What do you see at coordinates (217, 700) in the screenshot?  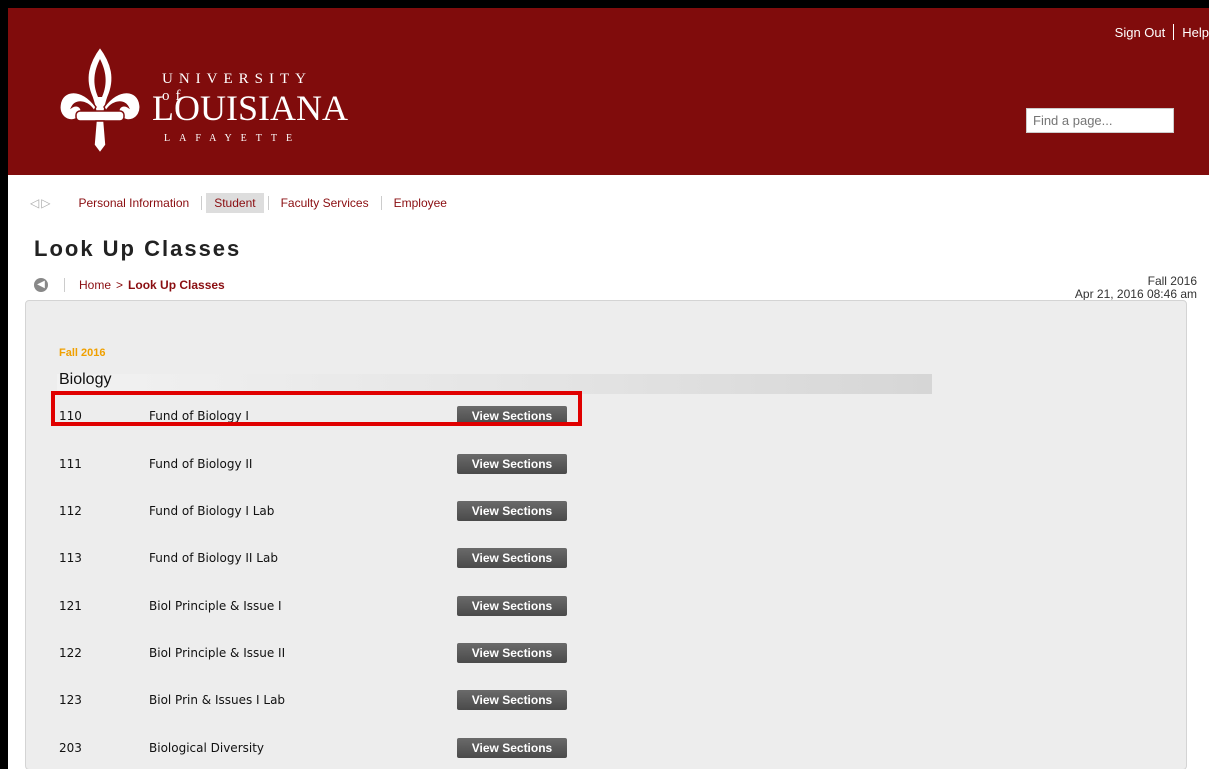 I see `course-title: Biol Prin & Issues I Lab` at bounding box center [217, 700].